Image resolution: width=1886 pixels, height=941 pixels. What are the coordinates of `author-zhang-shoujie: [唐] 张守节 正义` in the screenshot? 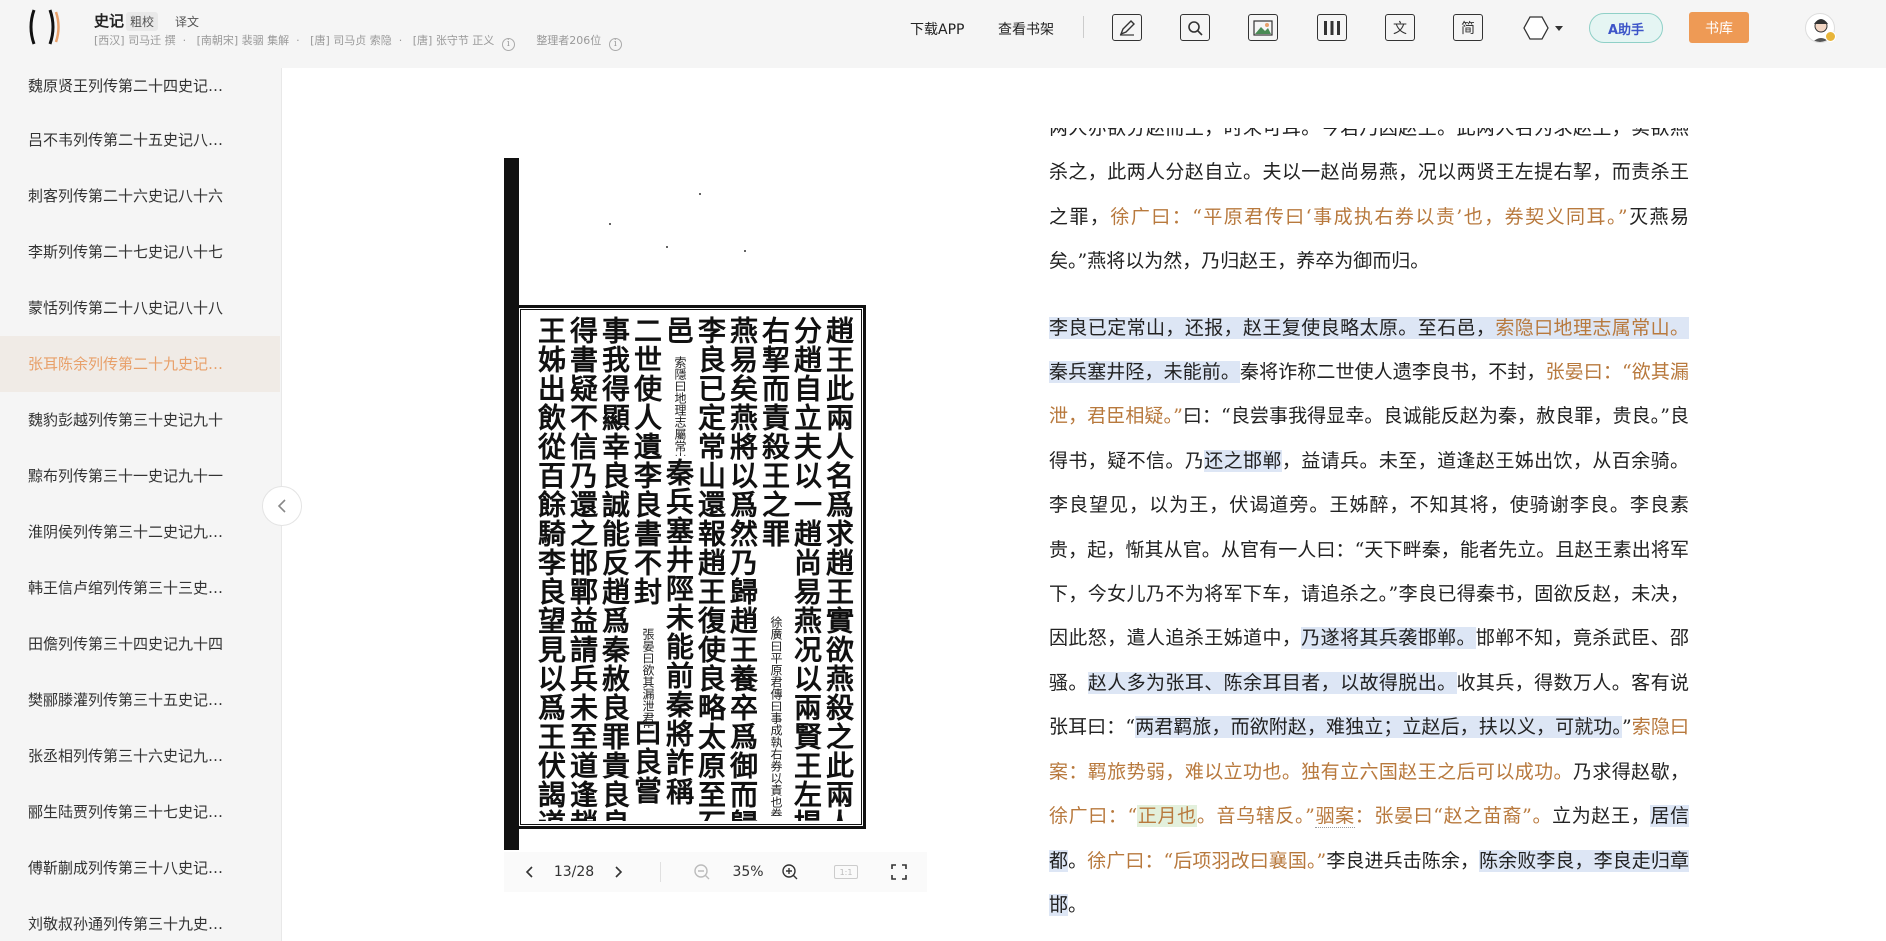 It's located at (454, 40).